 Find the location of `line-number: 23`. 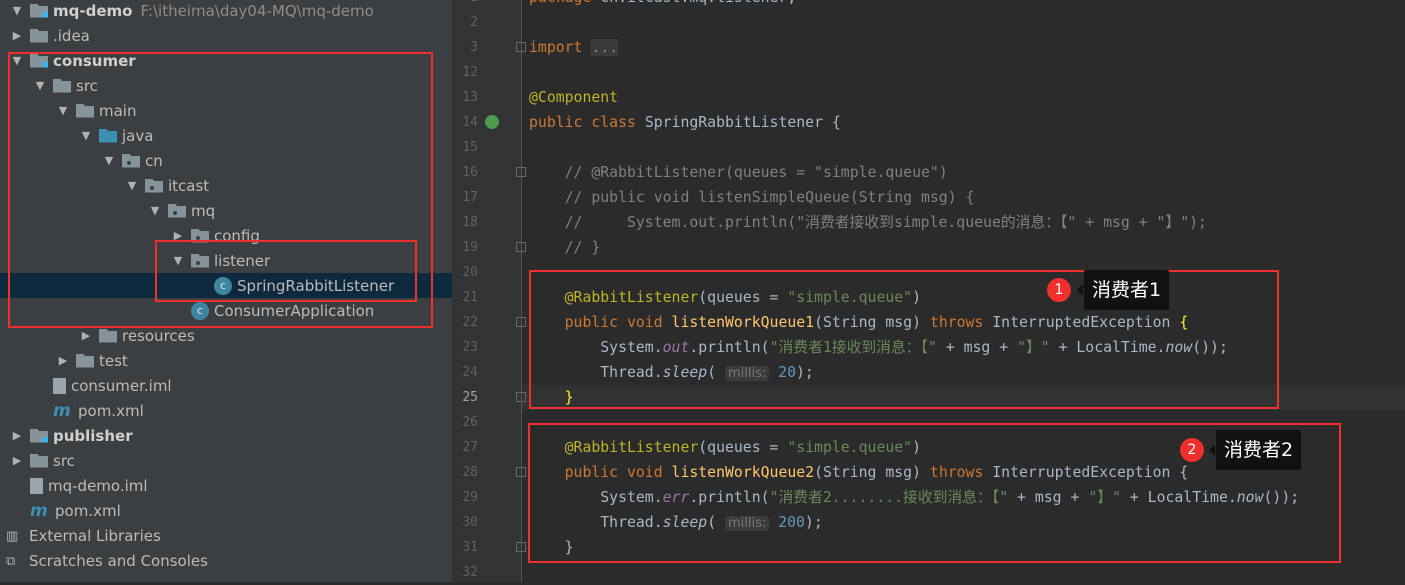

line-number: 23 is located at coordinates (470, 347).